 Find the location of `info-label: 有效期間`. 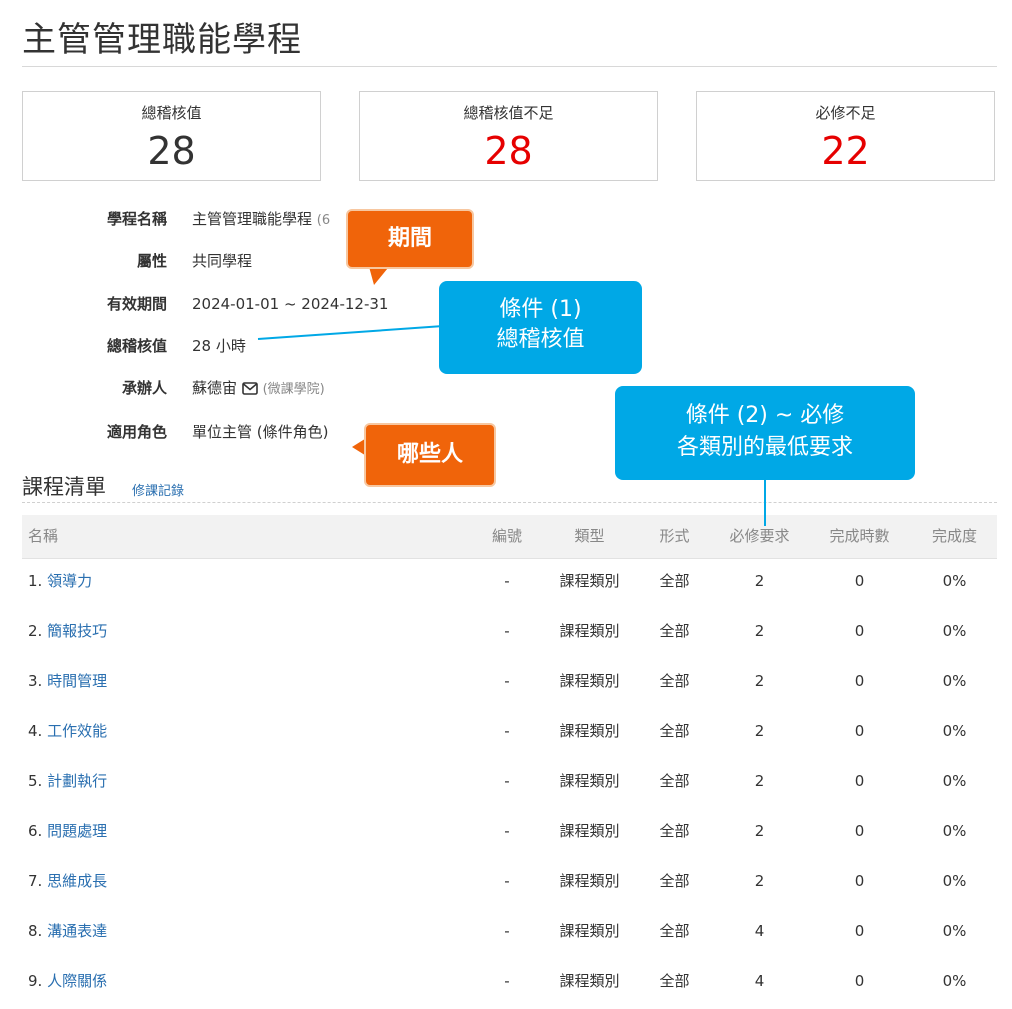

info-label: 有效期間 is located at coordinates (136, 304).